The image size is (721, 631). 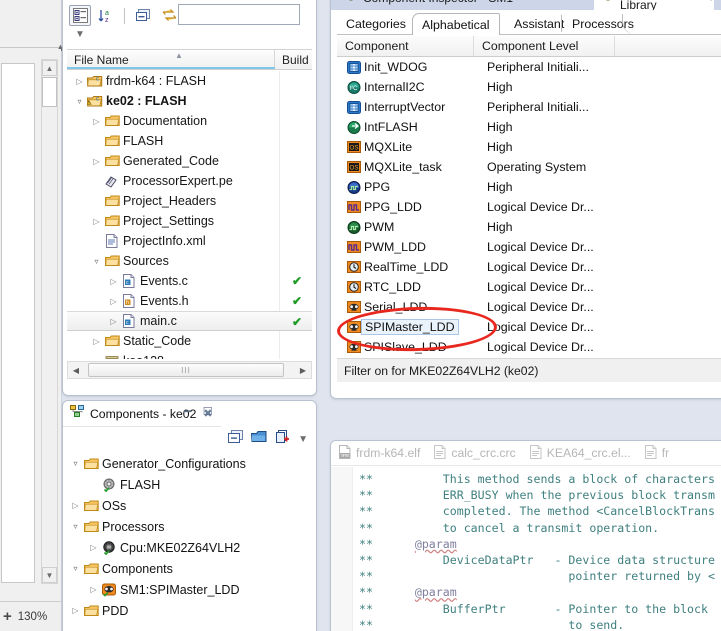 I want to click on link-editor-button, so click(x=169, y=15).